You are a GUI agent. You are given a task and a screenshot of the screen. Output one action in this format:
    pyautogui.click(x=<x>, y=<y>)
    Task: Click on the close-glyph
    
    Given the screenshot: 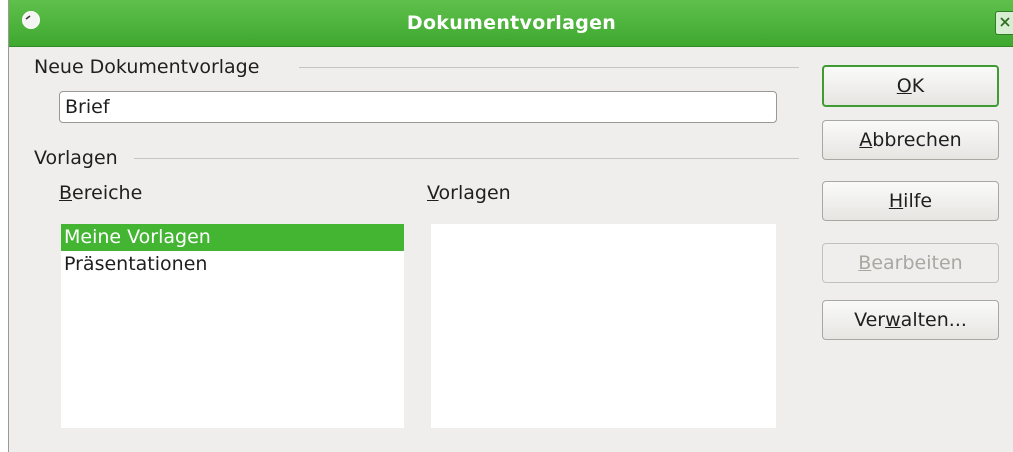 What is the action you would take?
    pyautogui.click(x=1005, y=22)
    